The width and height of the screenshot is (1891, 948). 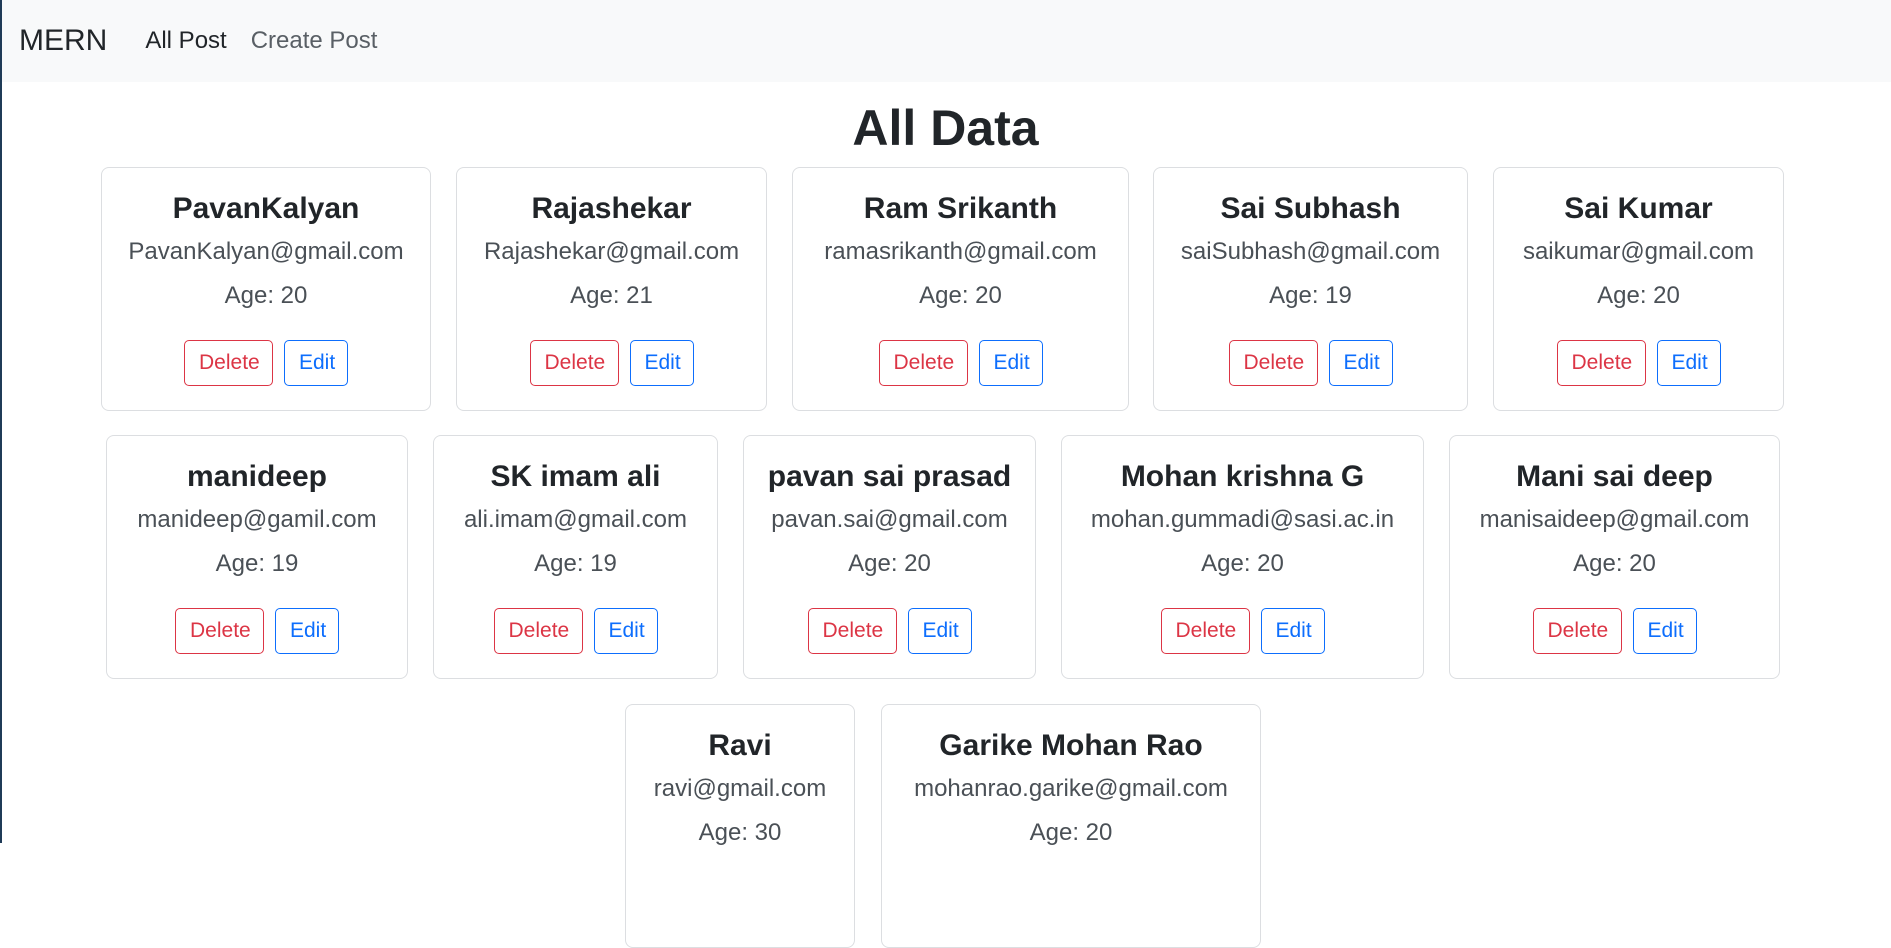 I want to click on card-name: Sai Kumar, so click(x=1638, y=208).